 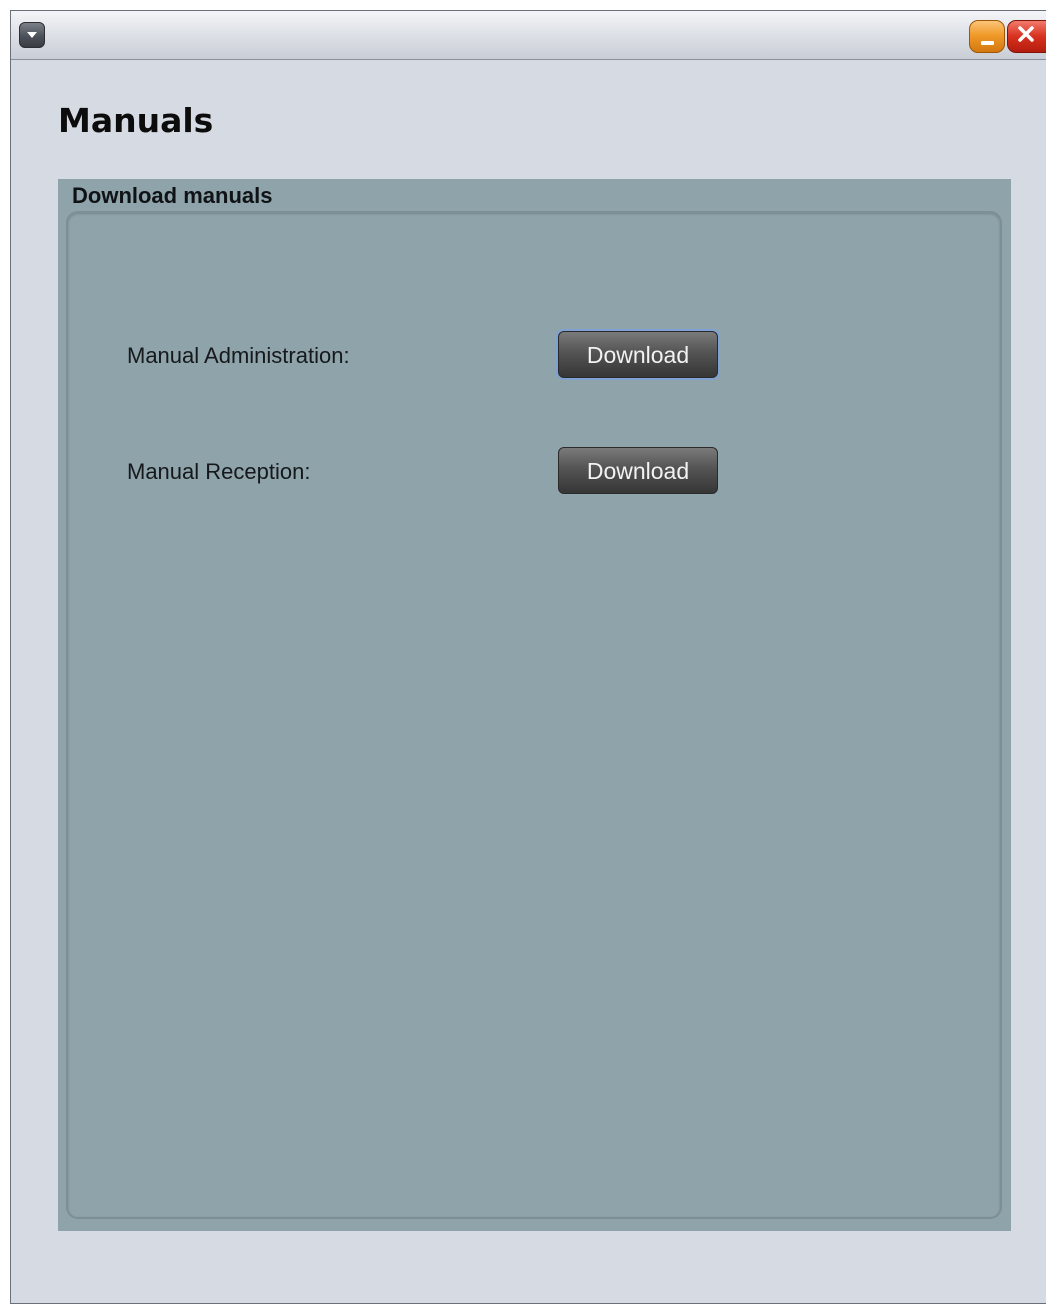 I want to click on chevron-down-icon, so click(x=32, y=35).